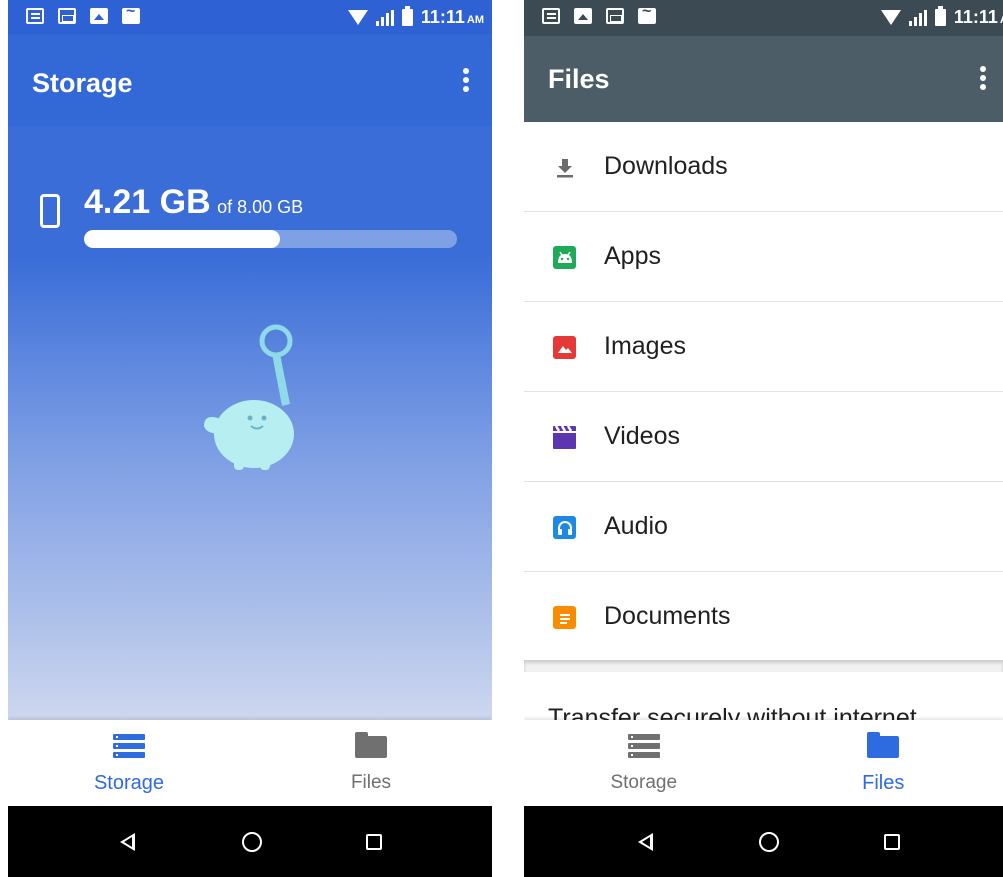 This screenshot has height=877, width=1003. What do you see at coordinates (564, 527) in the screenshot?
I see `headphones-icon` at bounding box center [564, 527].